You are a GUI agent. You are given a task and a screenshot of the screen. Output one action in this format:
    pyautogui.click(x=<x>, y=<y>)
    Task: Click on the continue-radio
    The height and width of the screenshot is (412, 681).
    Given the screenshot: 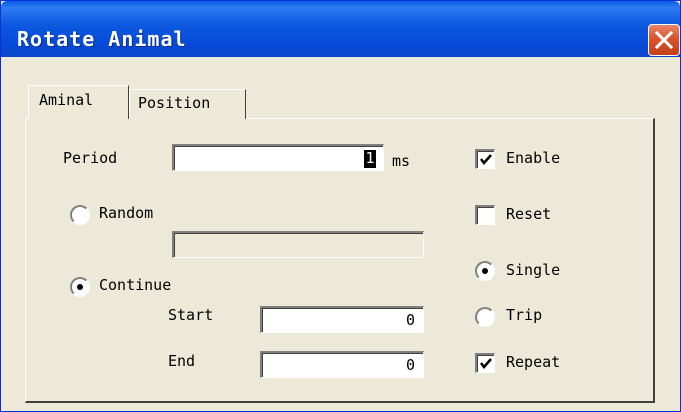 What is the action you would take?
    pyautogui.click(x=80, y=287)
    